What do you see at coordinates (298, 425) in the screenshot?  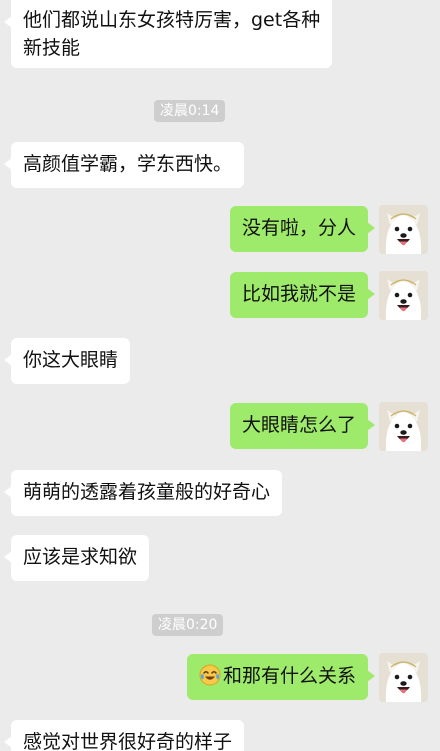 I see `message-text: 大眼睛怎么了` at bounding box center [298, 425].